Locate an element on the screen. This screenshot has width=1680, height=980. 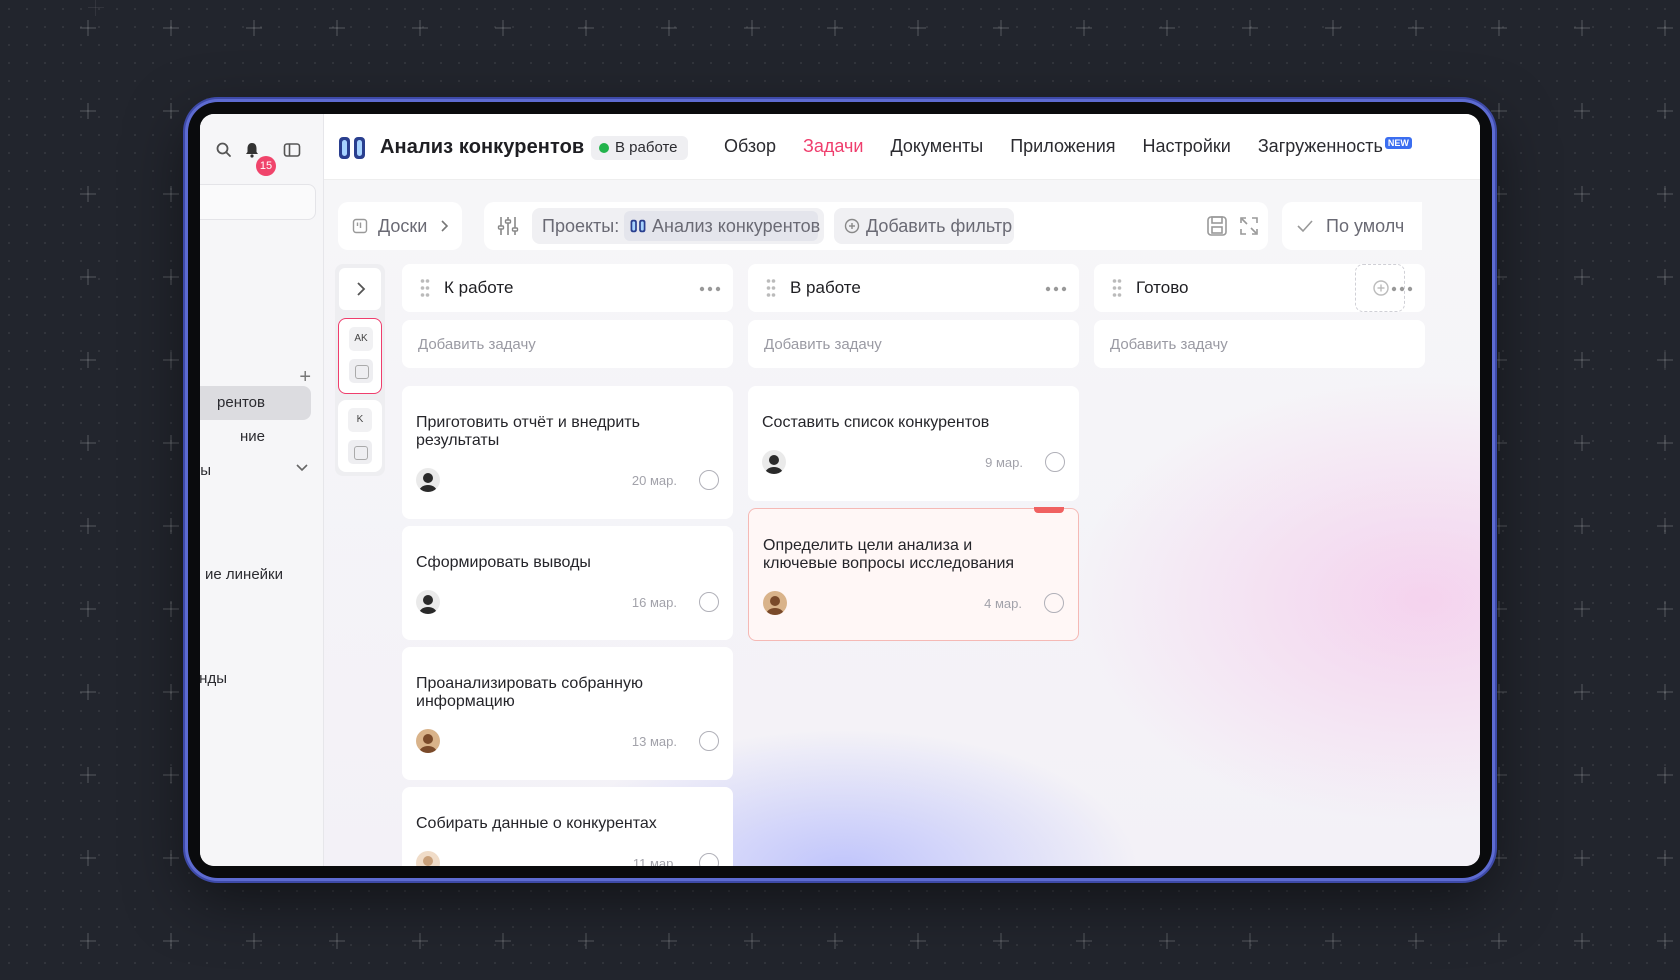
task-card: Собирать данные о конкурентах 11 мар. is located at coordinates (567, 826).